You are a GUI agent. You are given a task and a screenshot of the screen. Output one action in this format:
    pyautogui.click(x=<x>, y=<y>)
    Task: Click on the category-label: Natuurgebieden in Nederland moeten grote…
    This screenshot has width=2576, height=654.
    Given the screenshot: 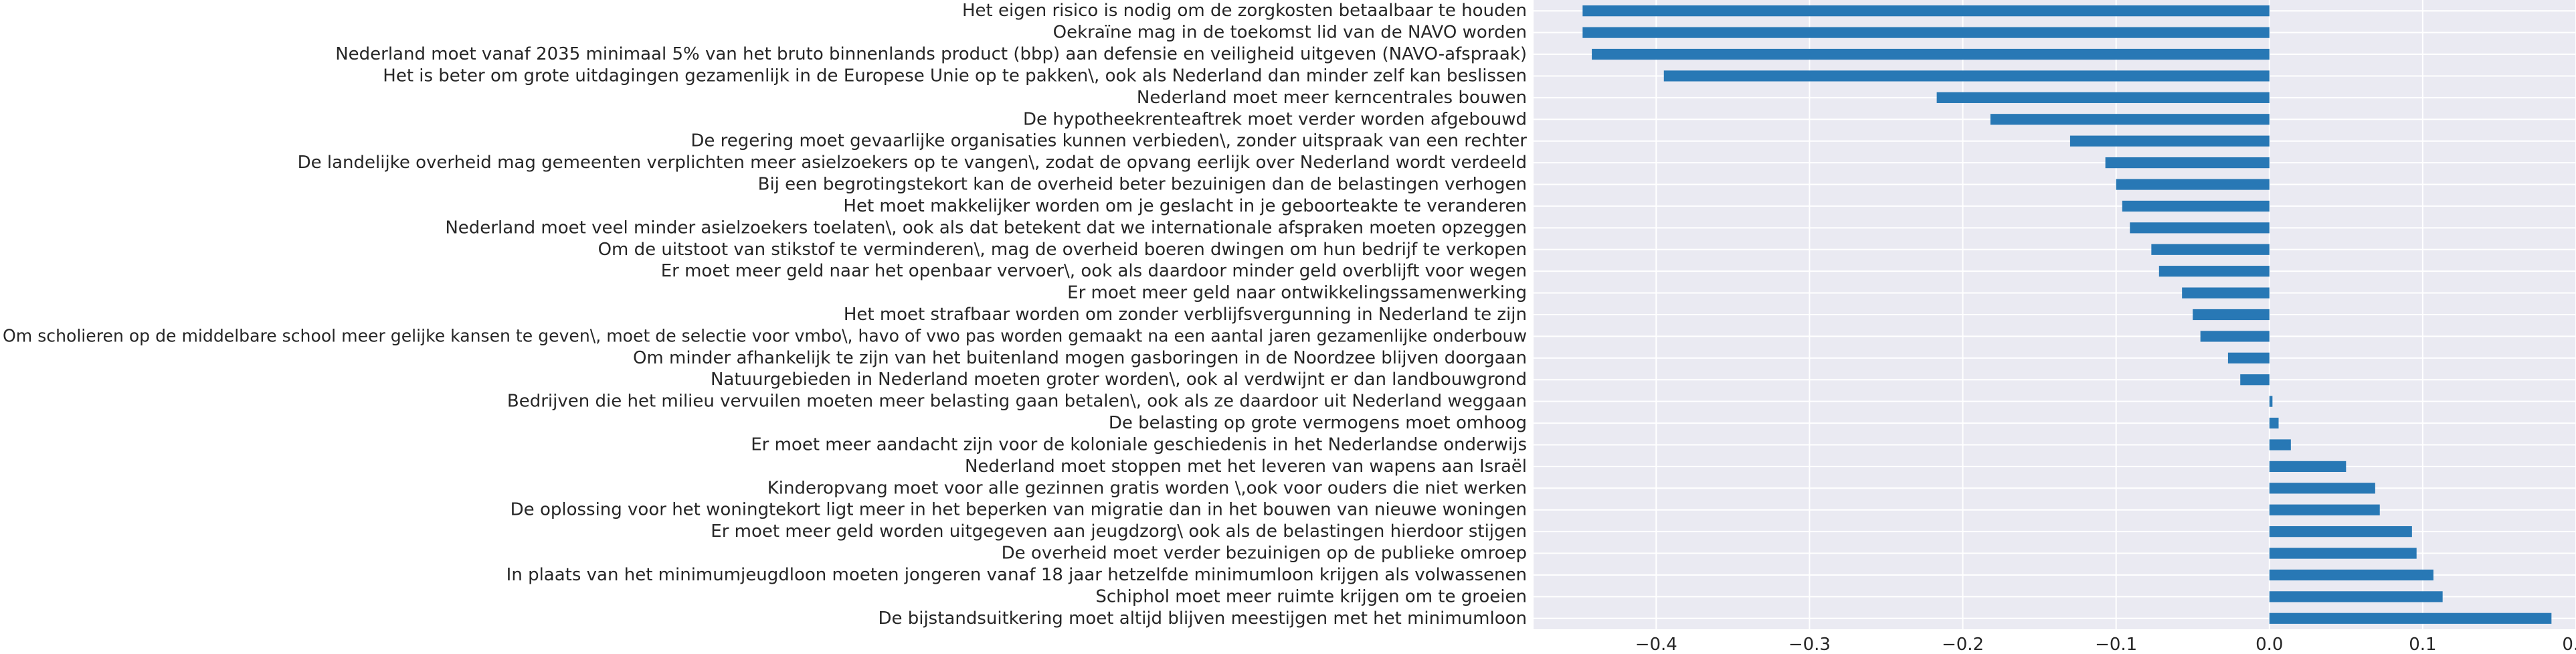 What is the action you would take?
    pyautogui.click(x=1119, y=380)
    